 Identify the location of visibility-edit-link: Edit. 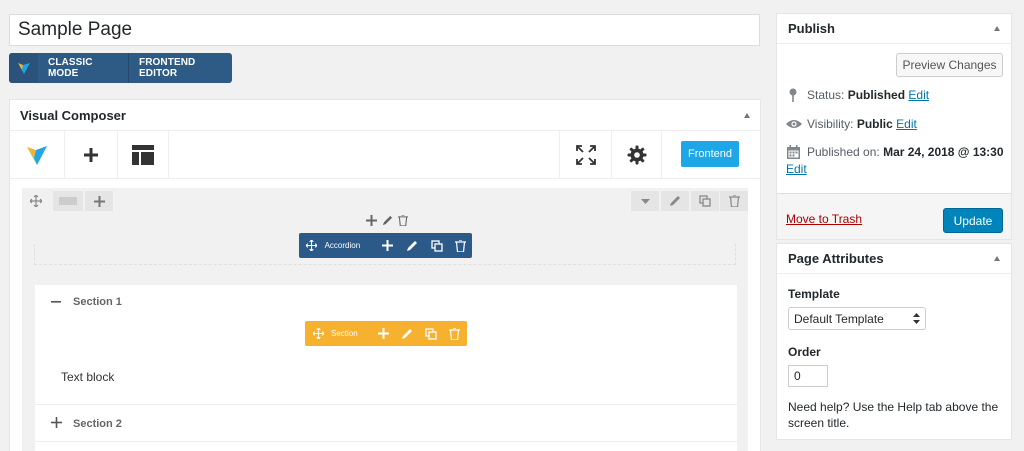
(906, 124).